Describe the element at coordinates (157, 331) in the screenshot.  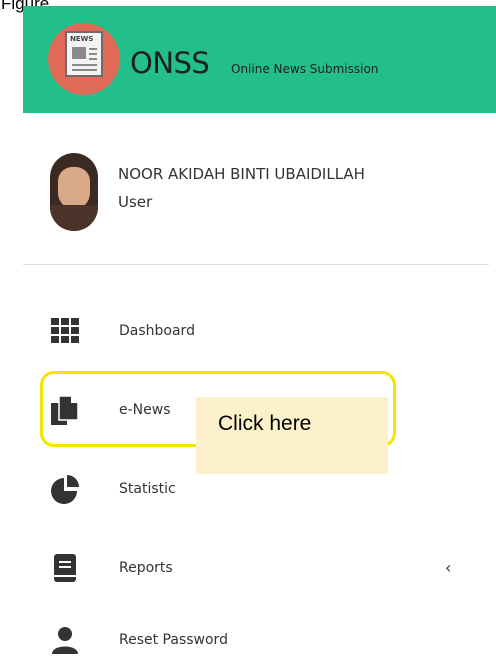
I see `menu-label-dashboard: Dashboard` at that location.